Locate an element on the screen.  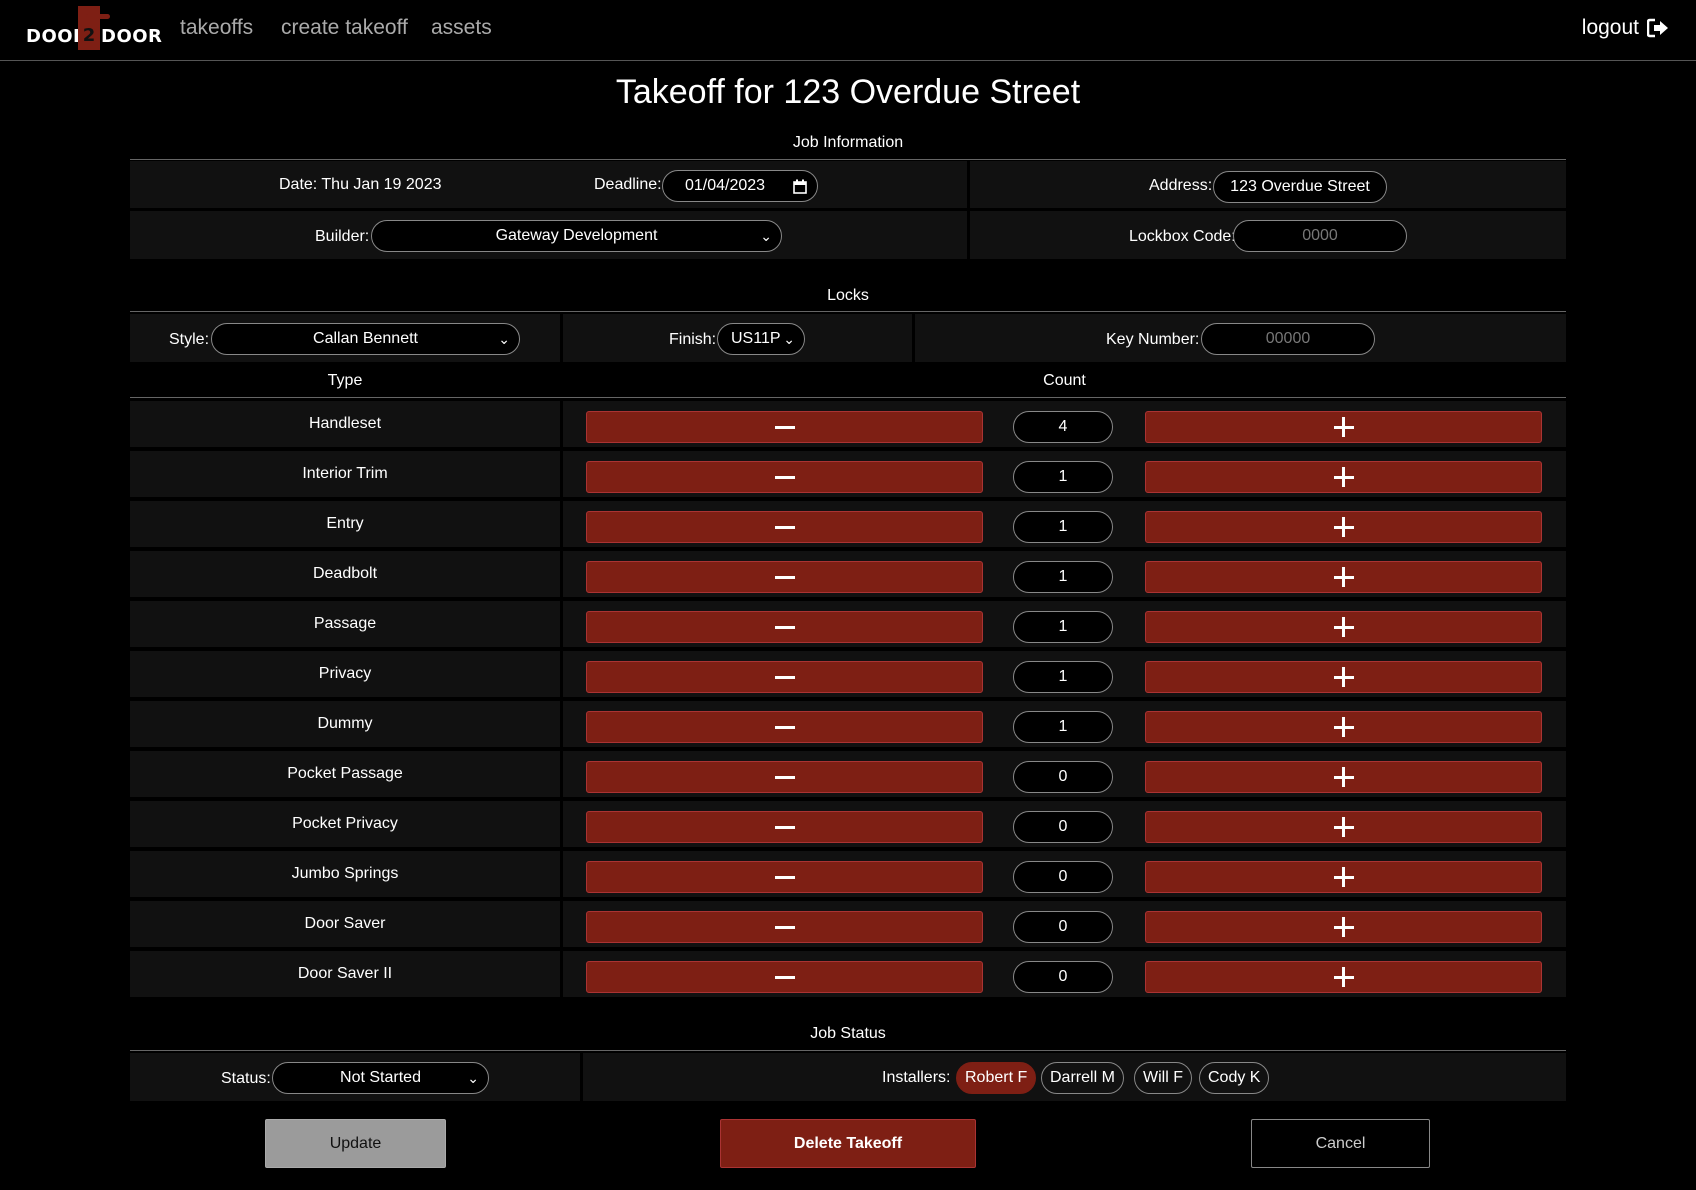
job-status-divider is located at coordinates (848, 1050).